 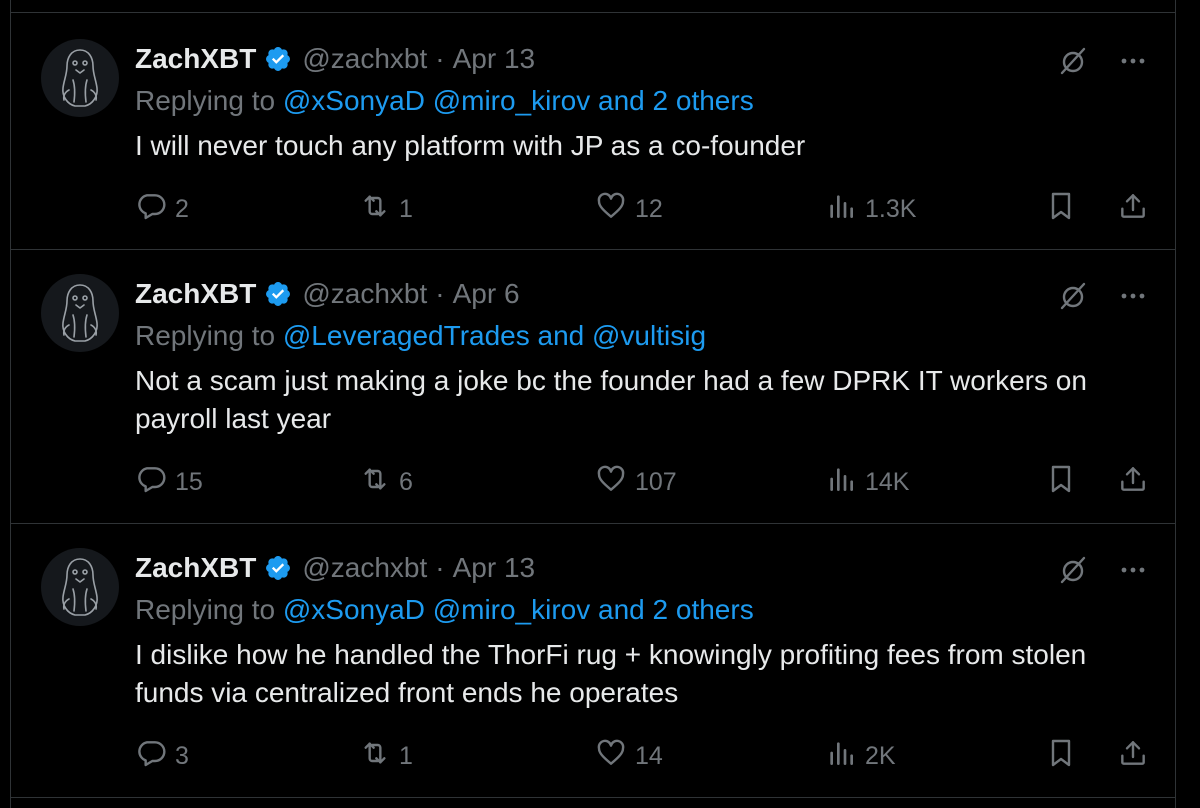 I want to click on like-count: 12, so click(x=649, y=208).